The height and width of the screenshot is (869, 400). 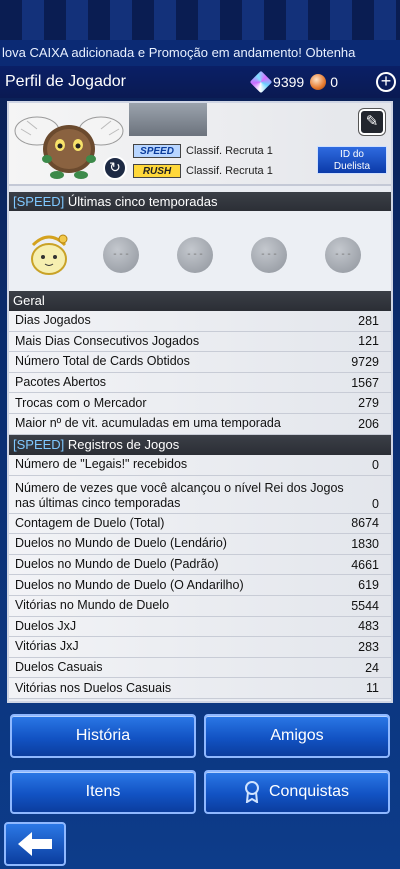 I want to click on stat-label: Contagem de Duelo (Total), so click(x=90, y=522).